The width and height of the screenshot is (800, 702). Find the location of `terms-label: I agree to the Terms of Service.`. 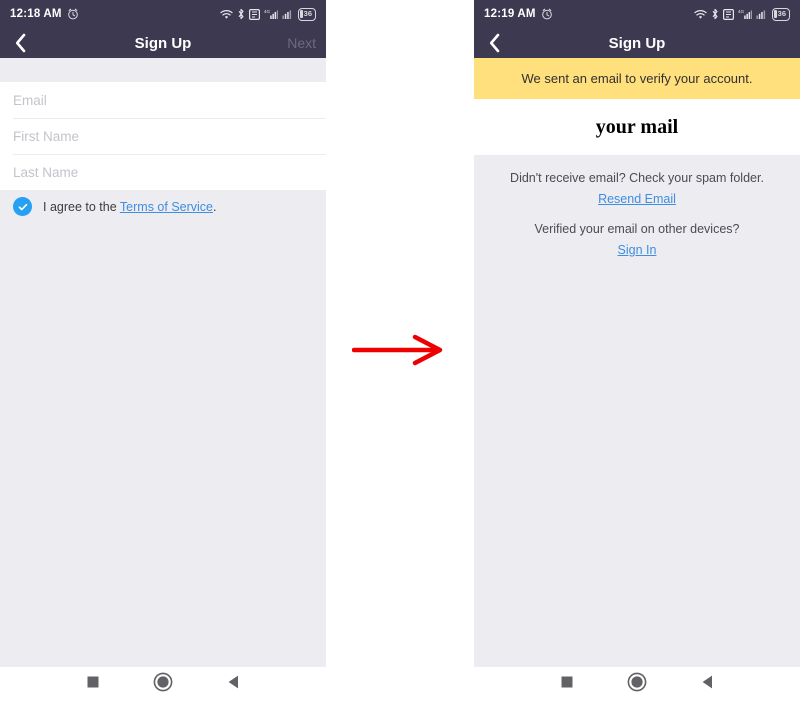

terms-label: I agree to the Terms of Service. is located at coordinates (130, 207).